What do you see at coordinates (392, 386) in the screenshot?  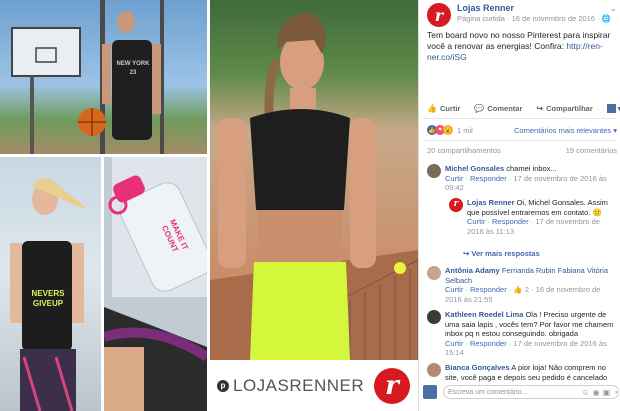 I see `renner-logo: r` at bounding box center [392, 386].